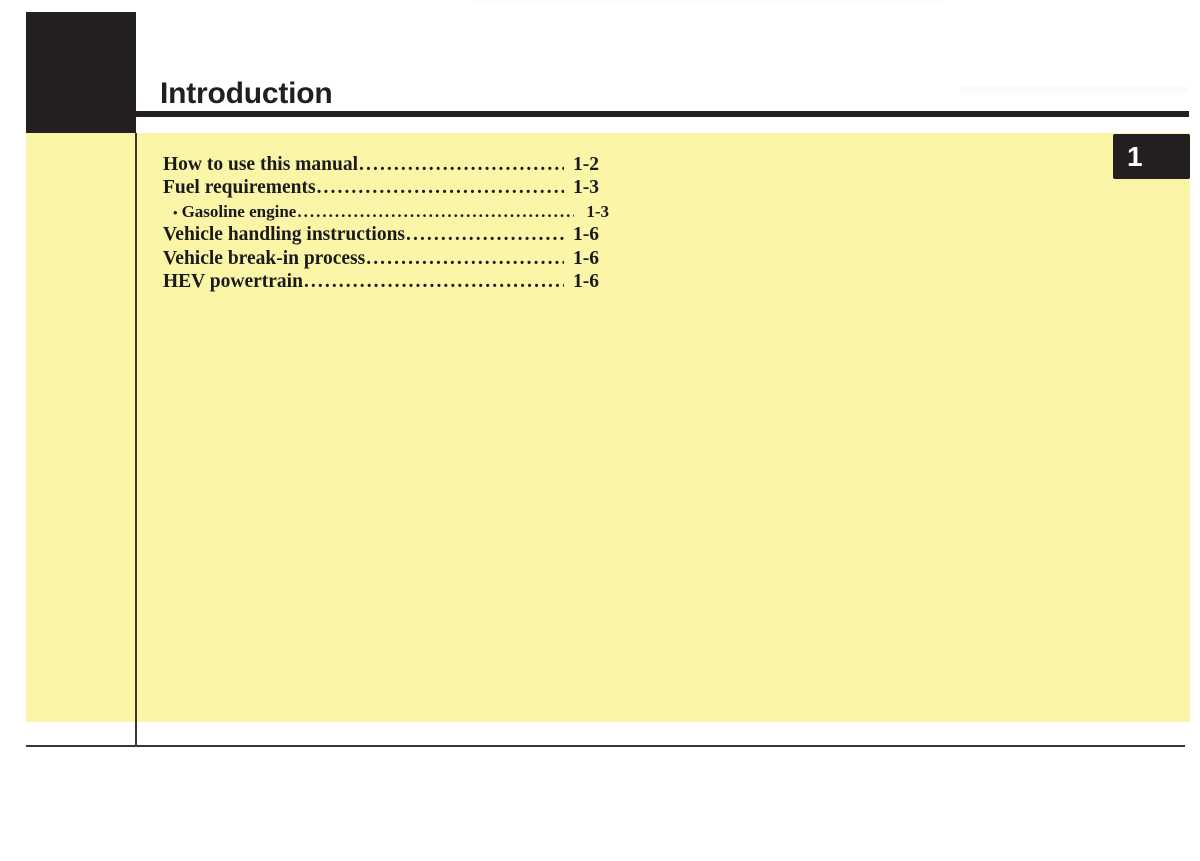  I want to click on chapter-tab: 1, so click(1151, 156).